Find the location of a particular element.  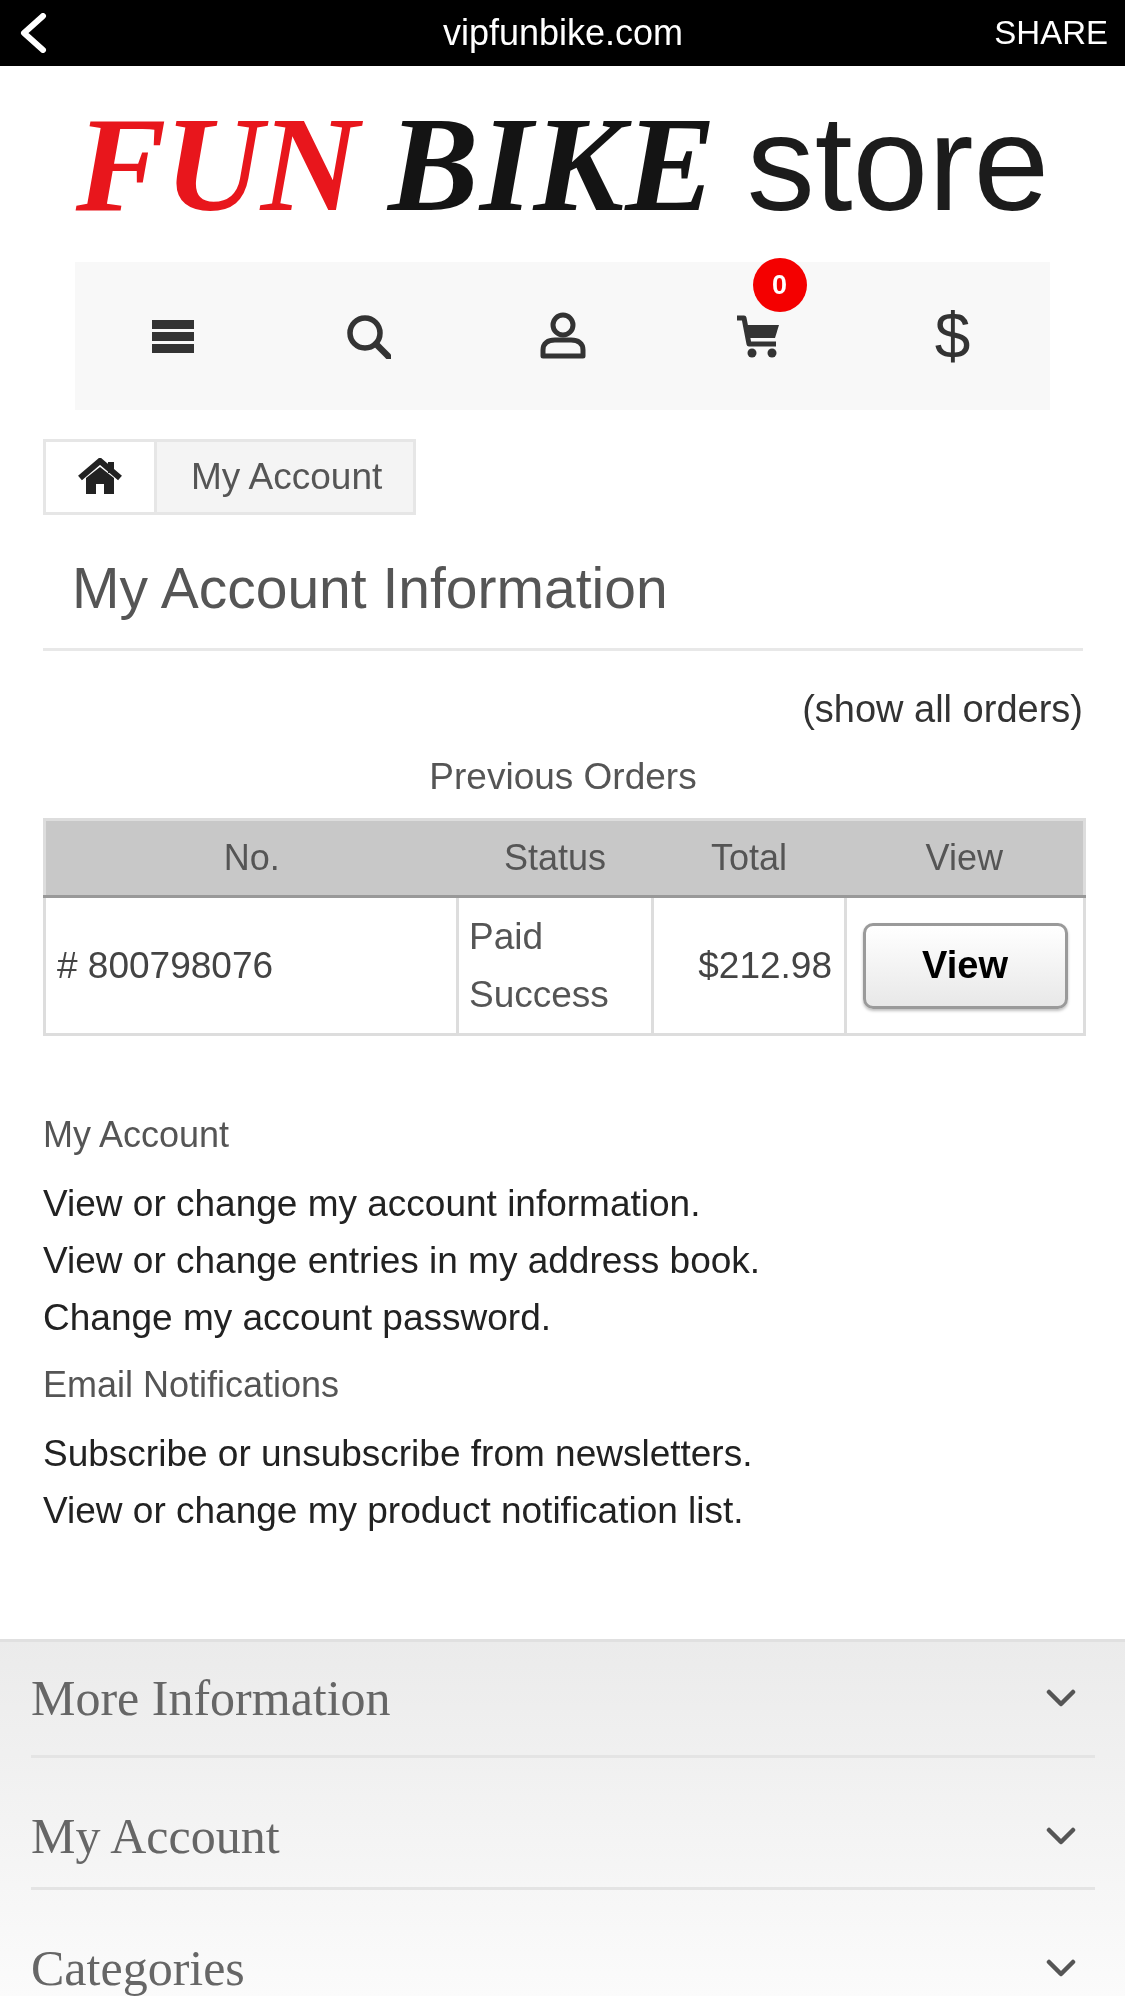

section-heading: My Account is located at coordinates (136, 1135).